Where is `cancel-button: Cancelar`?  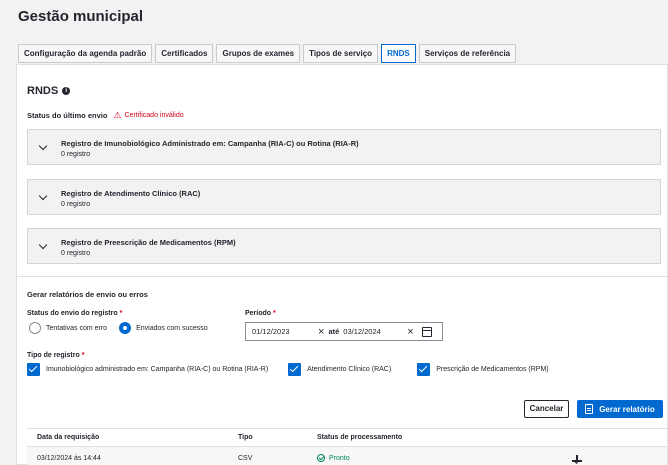
cancel-button: Cancelar is located at coordinates (546, 409).